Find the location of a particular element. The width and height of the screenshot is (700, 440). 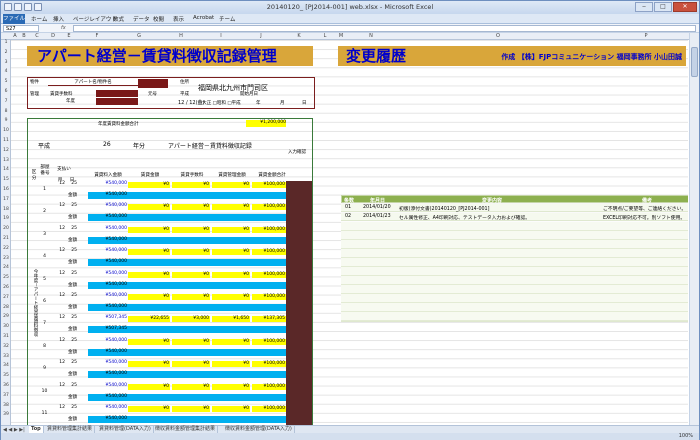

row-header: 20 is located at coordinates (6, 228).